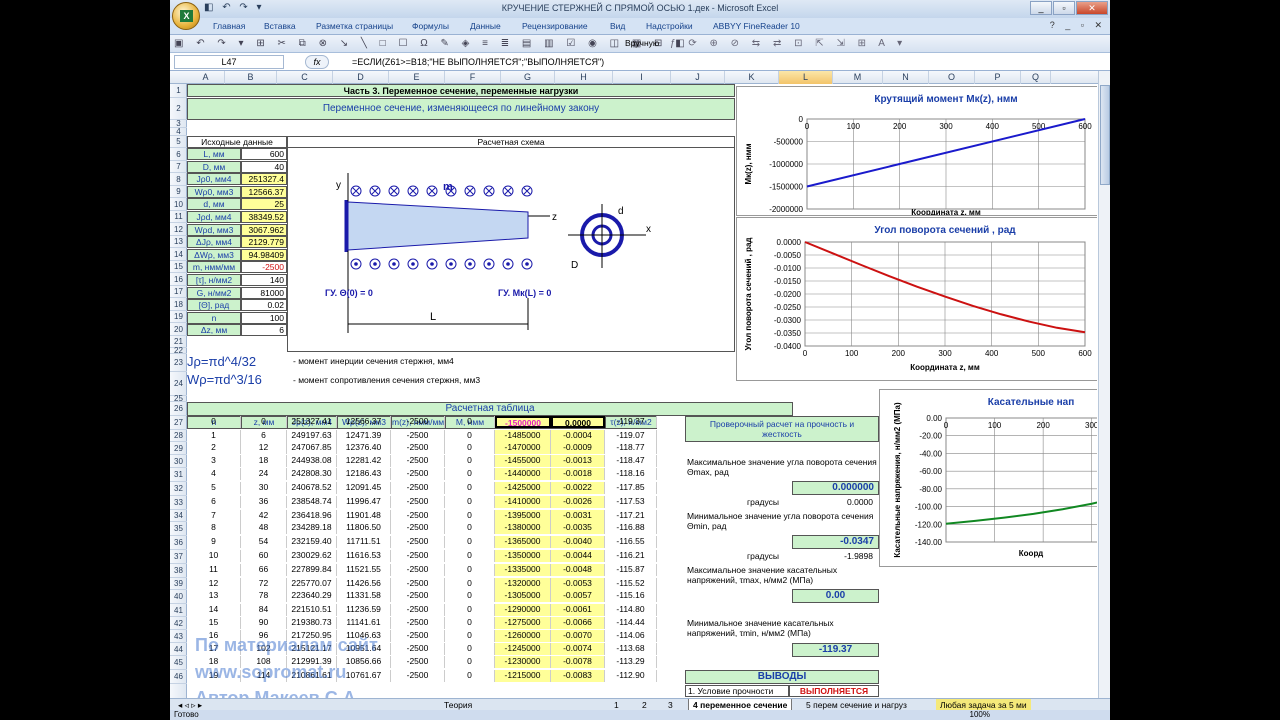  Describe the element at coordinates (178, 167) in the screenshot. I see `row-header: 7` at that location.